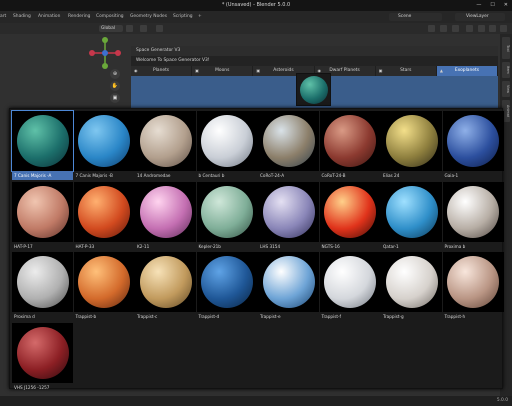 The height and width of the screenshot is (406, 512). Describe the element at coordinates (473, 146) in the screenshot. I see `exoplanet-item: Gaia-1` at that location.